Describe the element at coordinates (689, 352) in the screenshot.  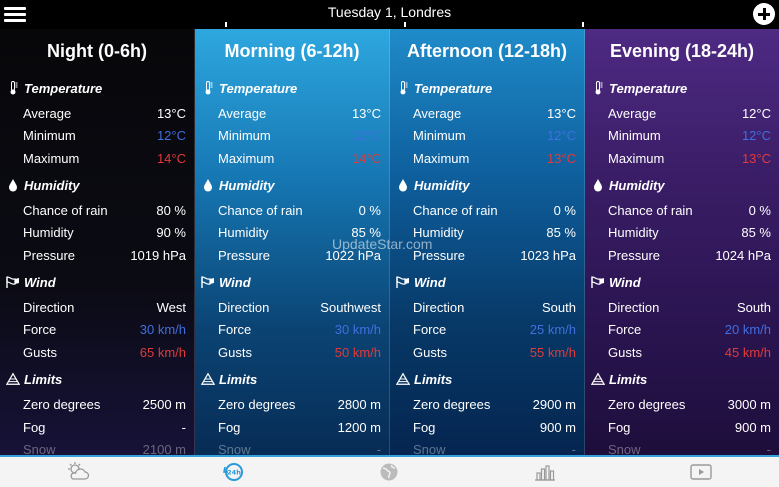
I see `row-gusts: Gusts 45 km/h` at that location.